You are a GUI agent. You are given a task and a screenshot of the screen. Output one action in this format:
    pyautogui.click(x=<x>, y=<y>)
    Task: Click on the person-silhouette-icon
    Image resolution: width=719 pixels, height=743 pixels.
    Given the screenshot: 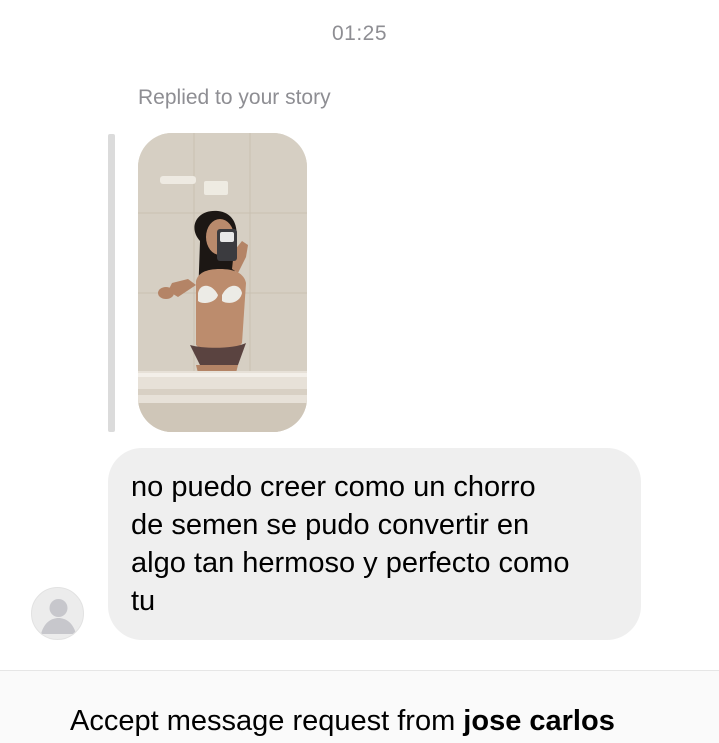 What is the action you would take?
    pyautogui.click(x=58, y=616)
    